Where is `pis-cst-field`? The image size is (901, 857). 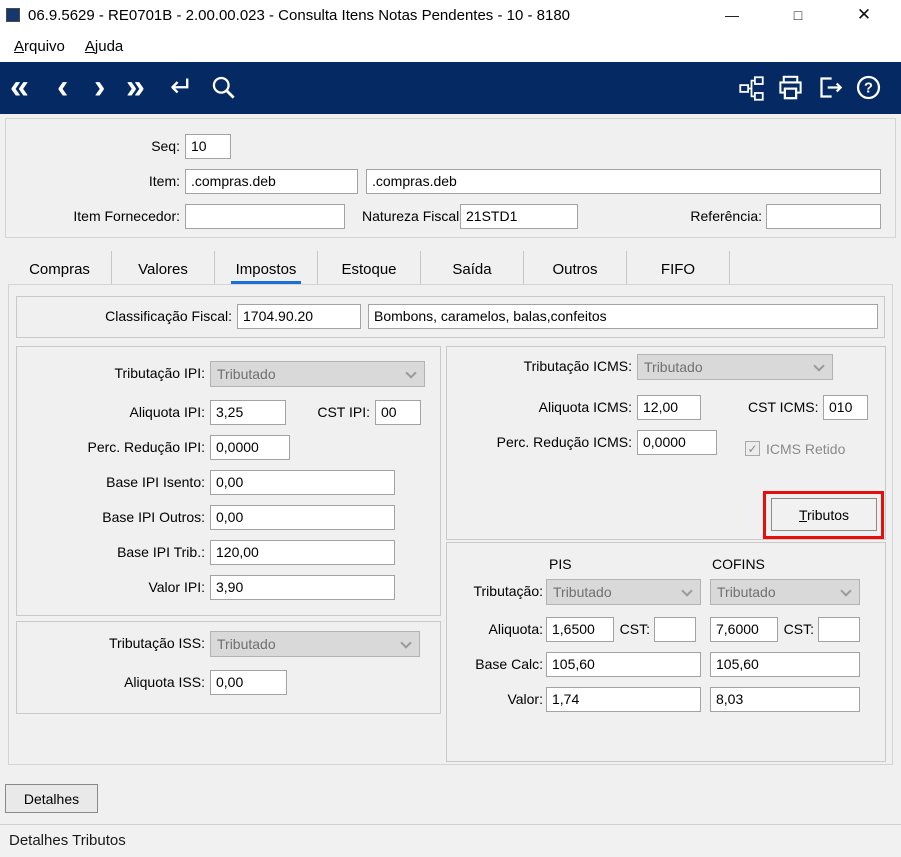
pis-cst-field is located at coordinates (675, 629).